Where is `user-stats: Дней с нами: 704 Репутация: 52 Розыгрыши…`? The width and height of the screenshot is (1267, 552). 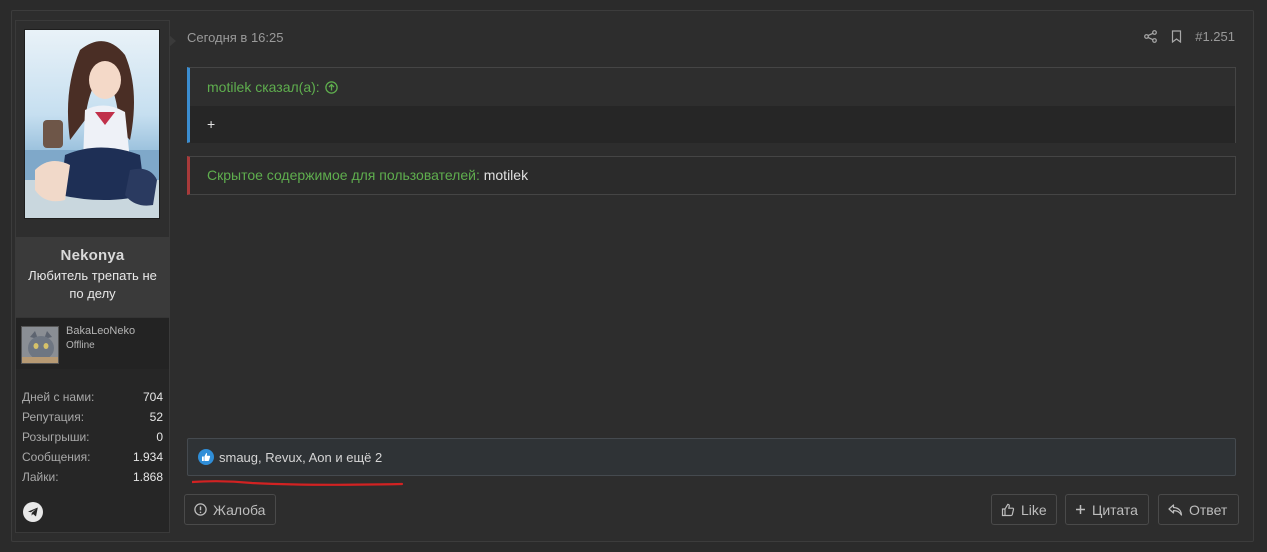
user-stats: Дней с нами: 704 Репутация: 52 Розыгрыши… is located at coordinates (92, 437).